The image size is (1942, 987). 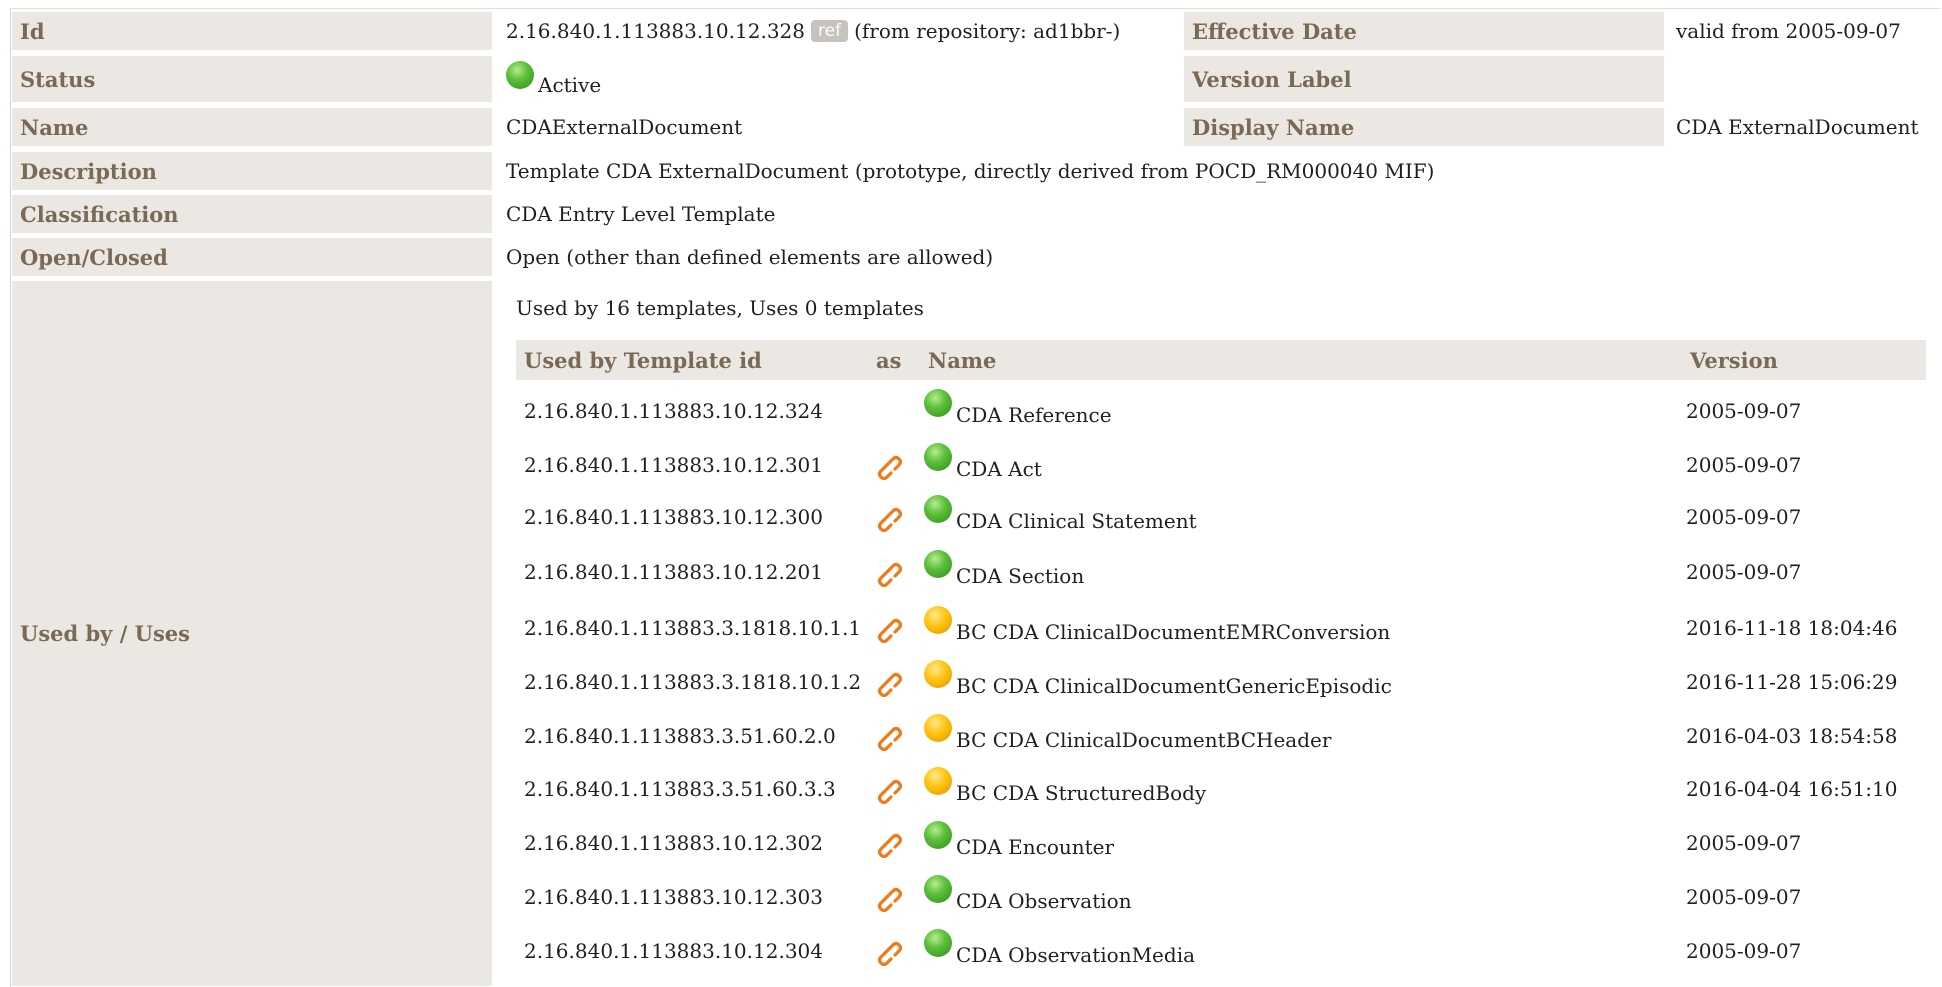 I want to click on template-id-cell: 2.16.840.1.113883.10.12.303, so click(x=673, y=897).